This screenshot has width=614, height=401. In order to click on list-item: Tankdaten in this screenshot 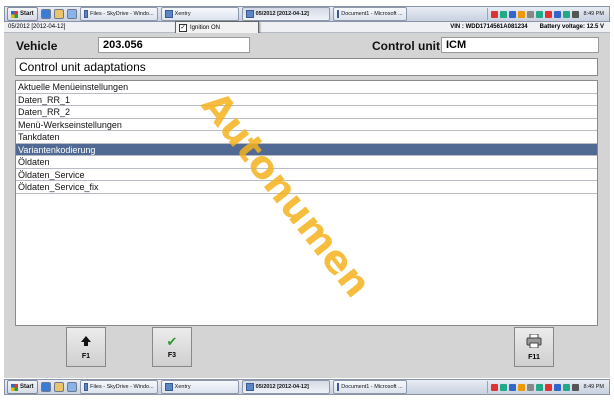, I will do `click(306, 137)`.